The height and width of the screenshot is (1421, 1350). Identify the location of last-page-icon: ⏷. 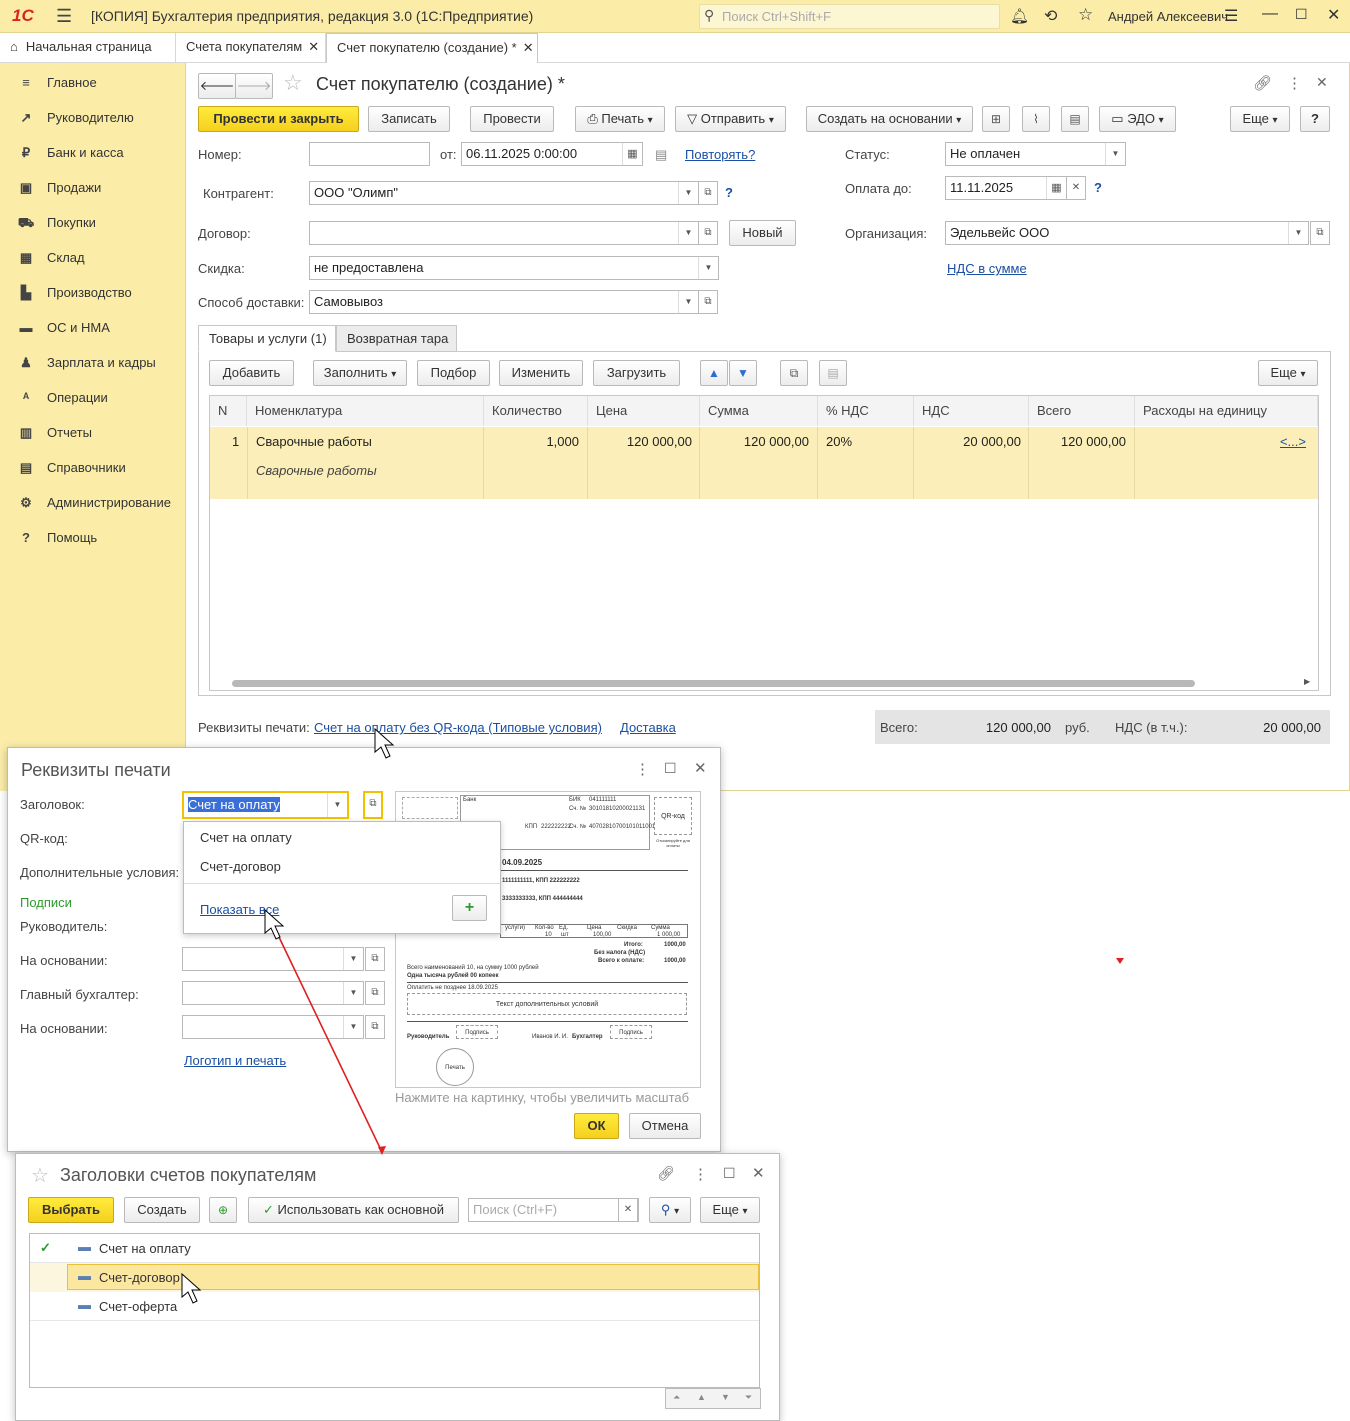
(748, 1397).